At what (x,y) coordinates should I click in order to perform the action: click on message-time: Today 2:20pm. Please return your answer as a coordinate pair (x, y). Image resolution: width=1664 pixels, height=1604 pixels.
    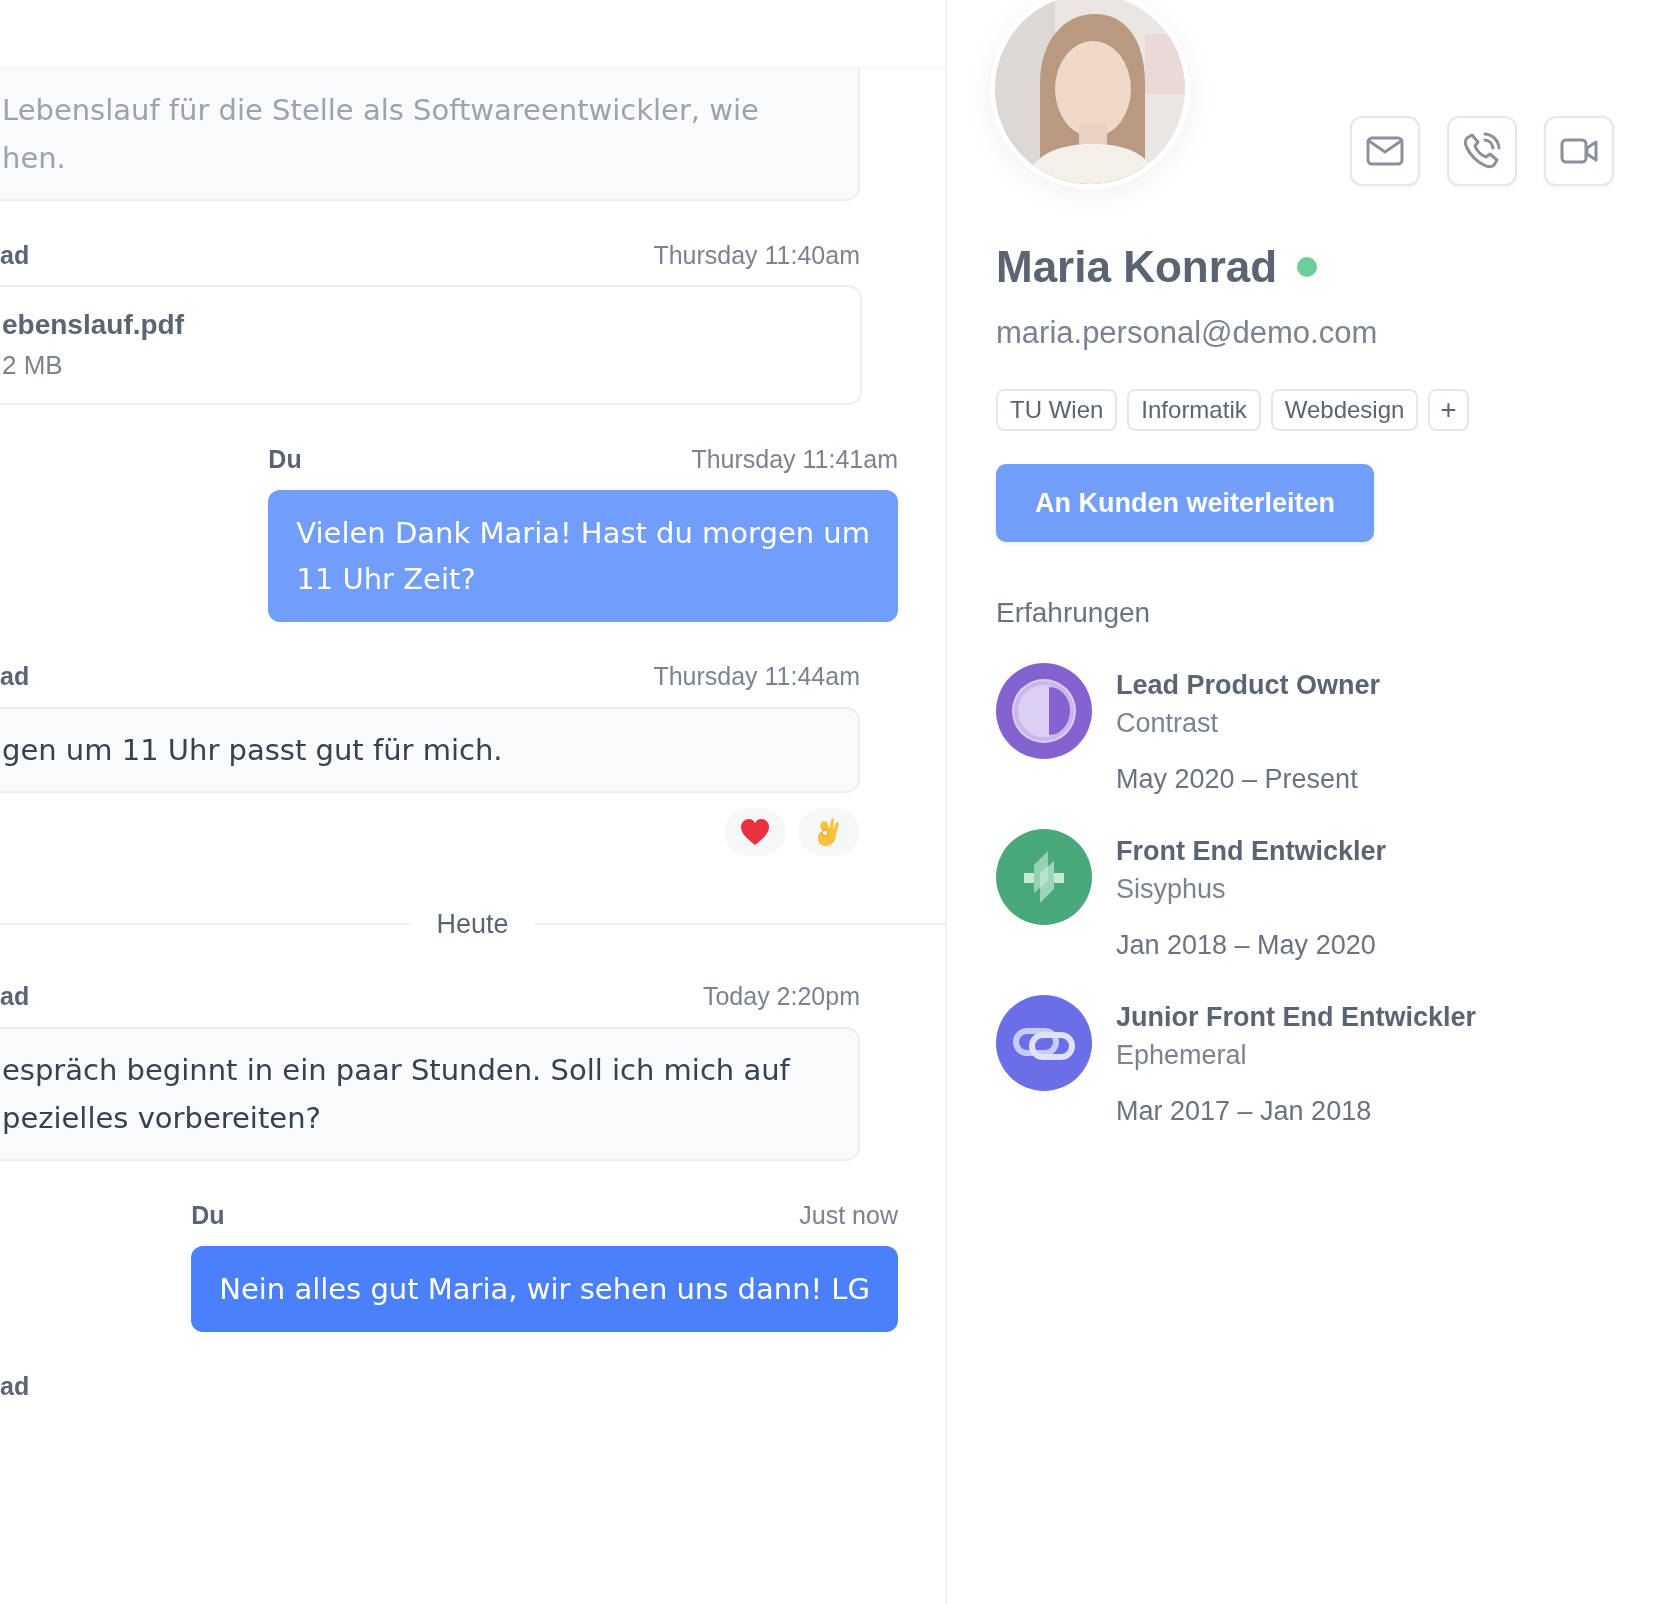
    Looking at the image, I should click on (781, 996).